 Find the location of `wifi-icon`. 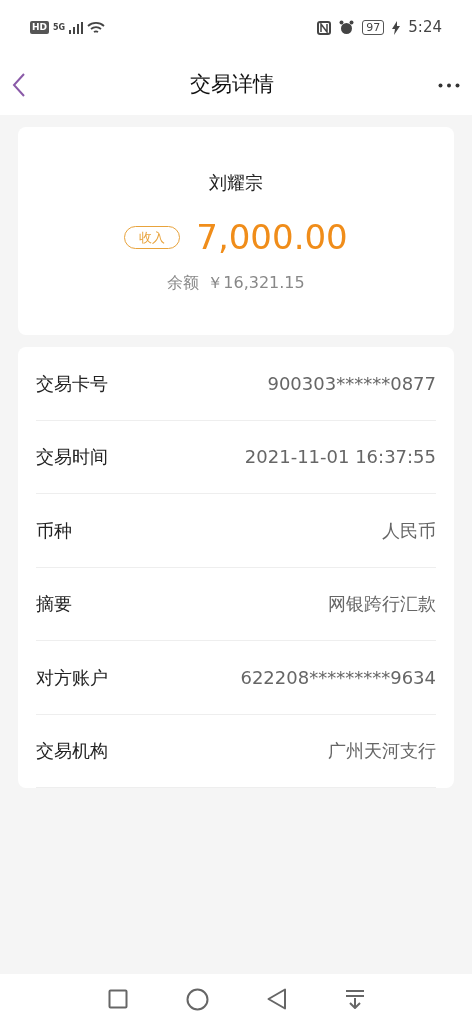

wifi-icon is located at coordinates (96, 27).